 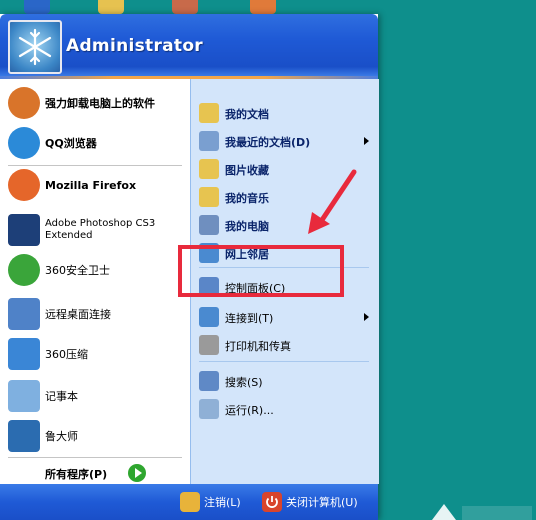 What do you see at coordinates (263, 7) in the screenshot?
I see `desktop-icon-anime` at bounding box center [263, 7].